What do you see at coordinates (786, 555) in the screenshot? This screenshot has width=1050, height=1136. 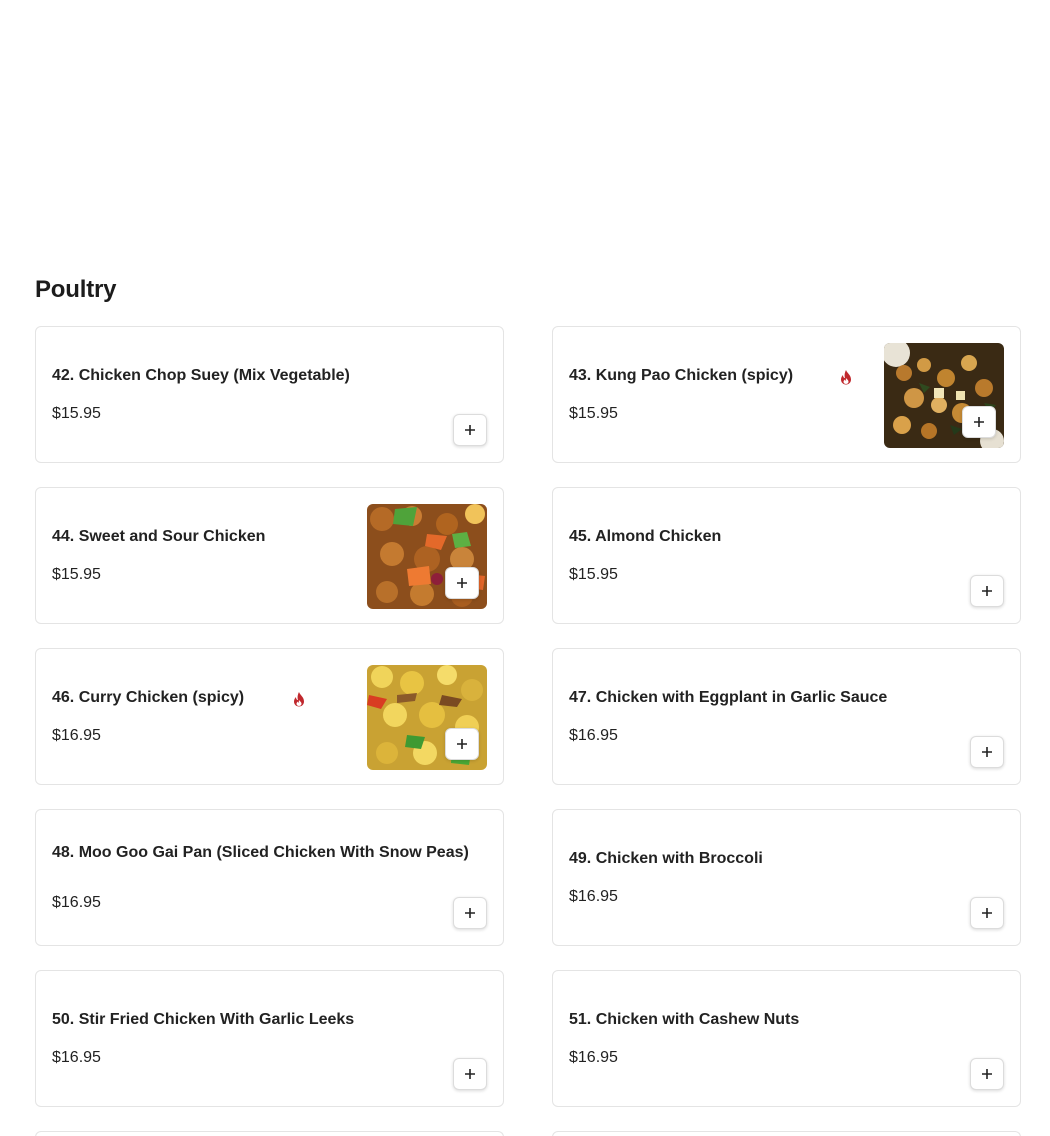 I see `menu-item-card: 45. Almond Chicken $15.95` at bounding box center [786, 555].